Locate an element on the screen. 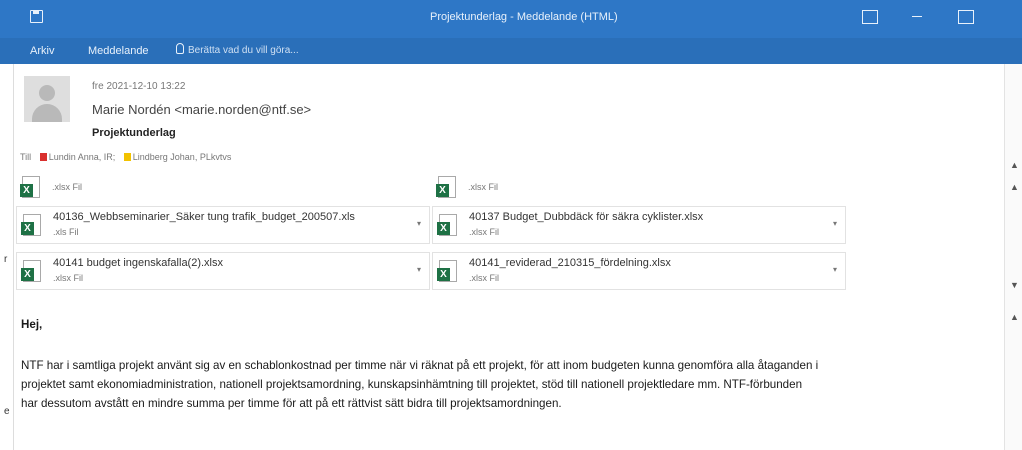  subject: Projektunderlag is located at coordinates (134, 133).